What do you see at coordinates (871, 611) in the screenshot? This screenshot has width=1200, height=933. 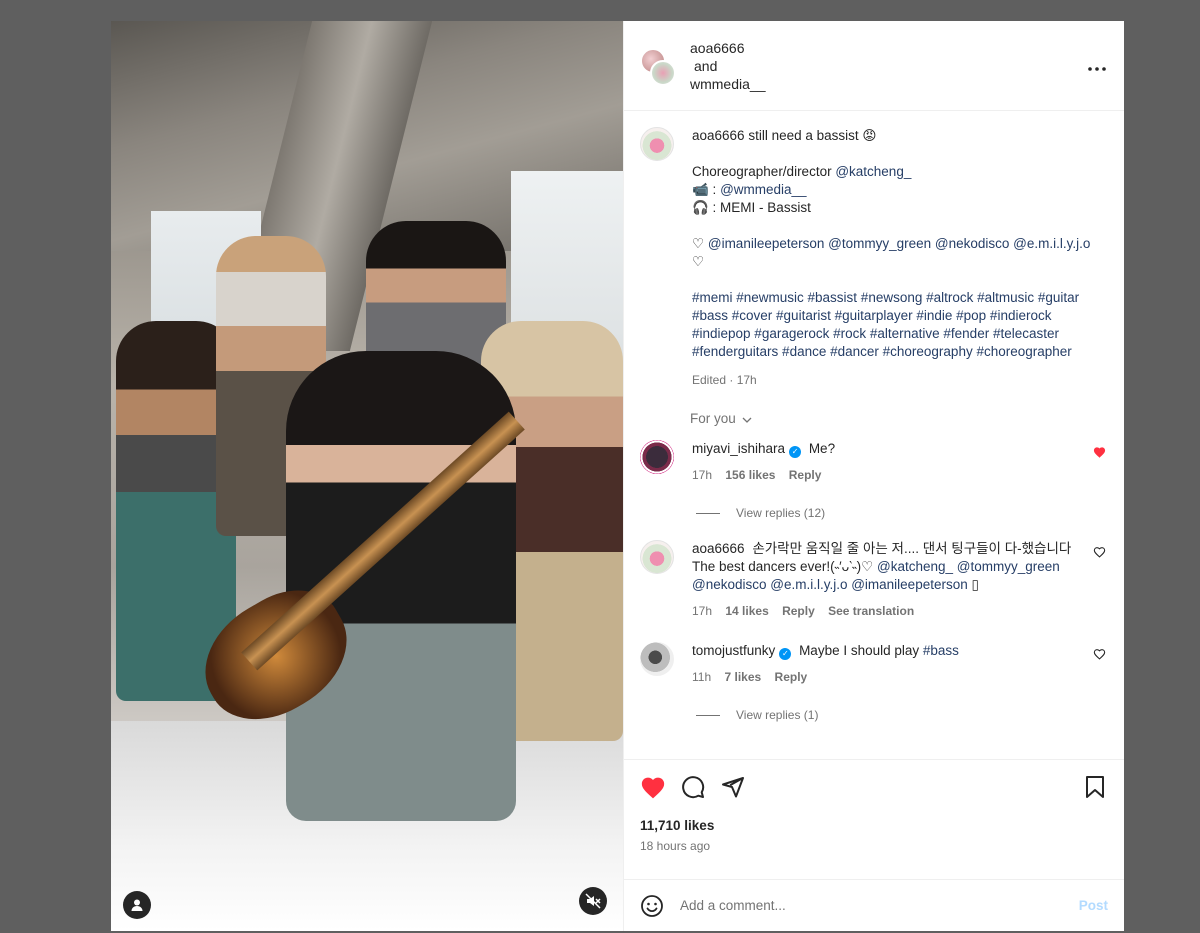 I see `see-translation-button: See translation` at bounding box center [871, 611].